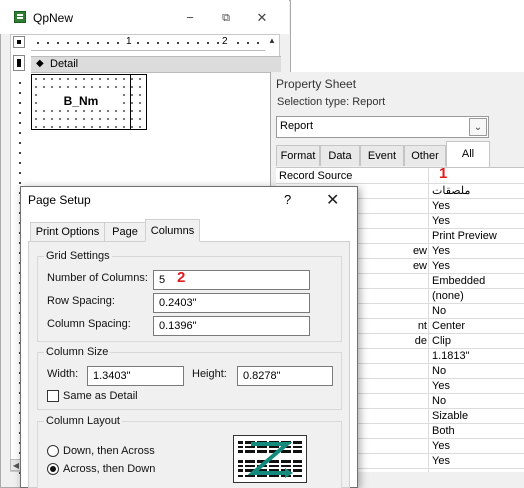  What do you see at coordinates (125, 232) in the screenshot?
I see `tab-page: Page` at bounding box center [125, 232].